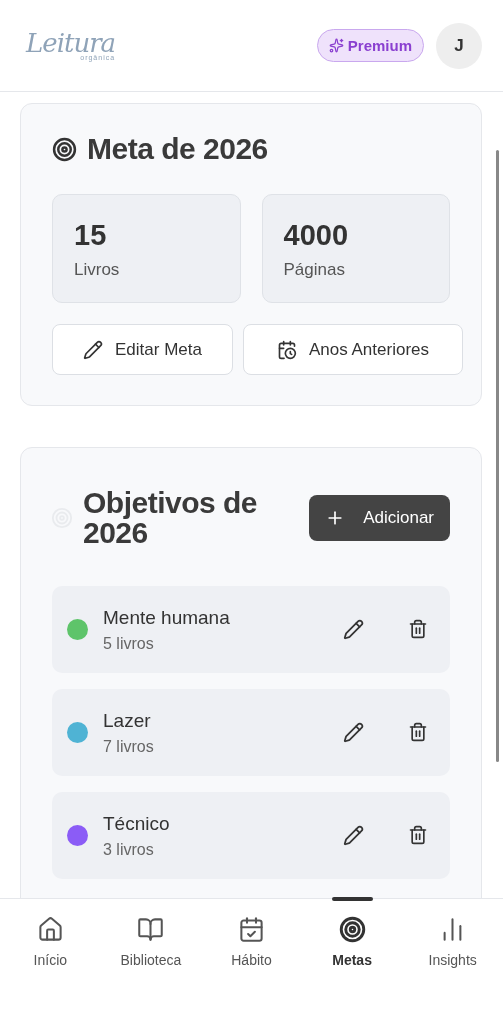 The width and height of the screenshot is (503, 1024). What do you see at coordinates (379, 518) in the screenshot?
I see `add-button: Adicionar` at bounding box center [379, 518].